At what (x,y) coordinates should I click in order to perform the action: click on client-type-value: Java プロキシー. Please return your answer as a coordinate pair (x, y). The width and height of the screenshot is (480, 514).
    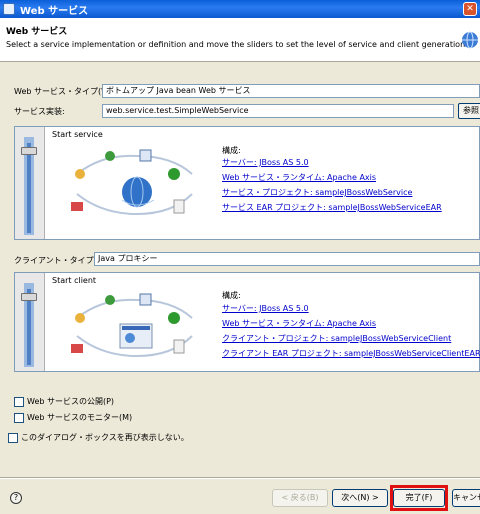
    Looking at the image, I should click on (128, 258).